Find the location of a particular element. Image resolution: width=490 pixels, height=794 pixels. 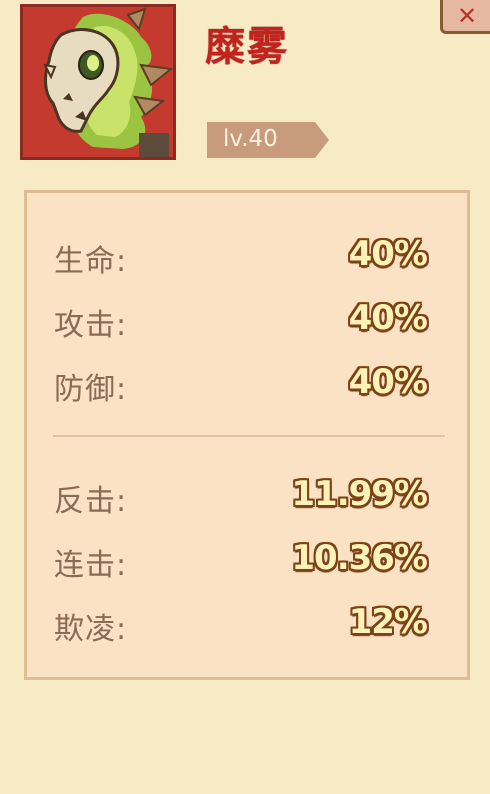

close-icon: ✕ is located at coordinates (467, 16).